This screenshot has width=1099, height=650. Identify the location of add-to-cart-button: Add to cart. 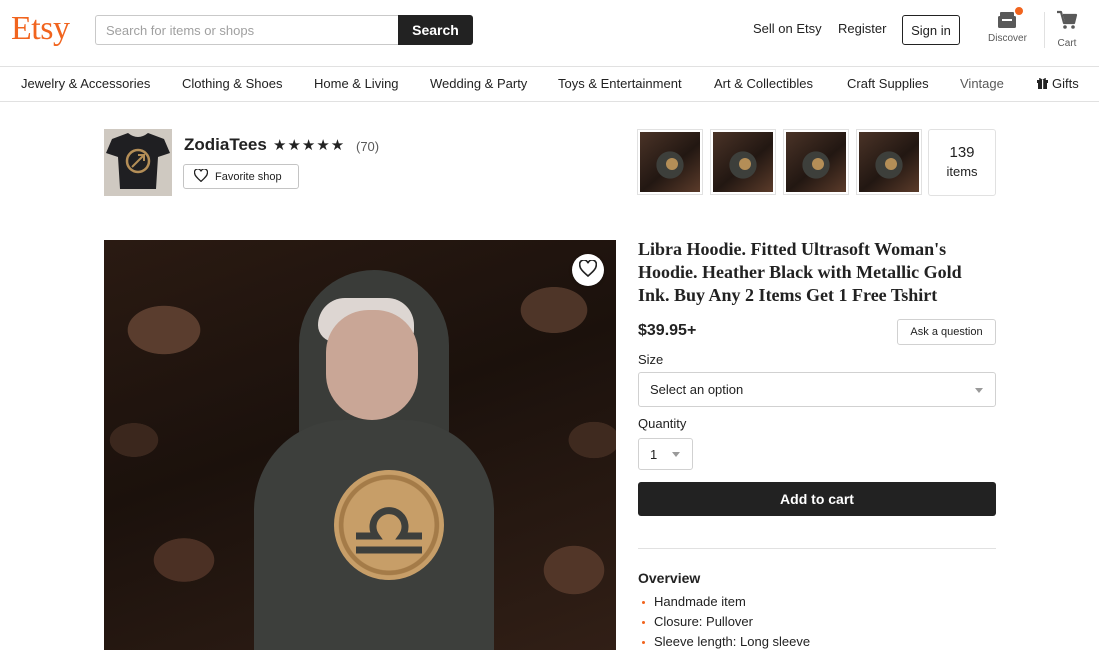
(817, 499).